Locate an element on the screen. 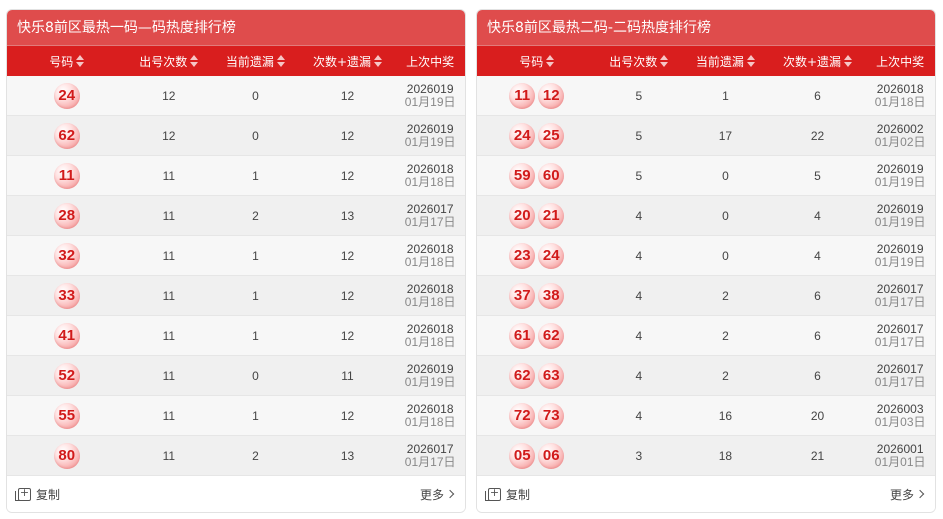 The image size is (943, 519). number-cell: 20 21 is located at coordinates (536, 215).